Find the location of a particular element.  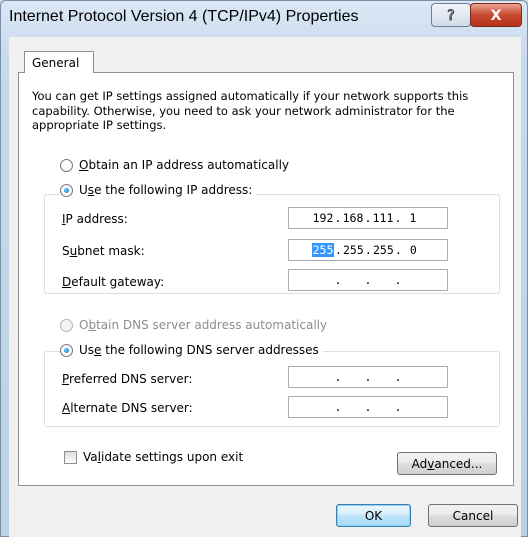

close-icon: X is located at coordinates (496, 15).